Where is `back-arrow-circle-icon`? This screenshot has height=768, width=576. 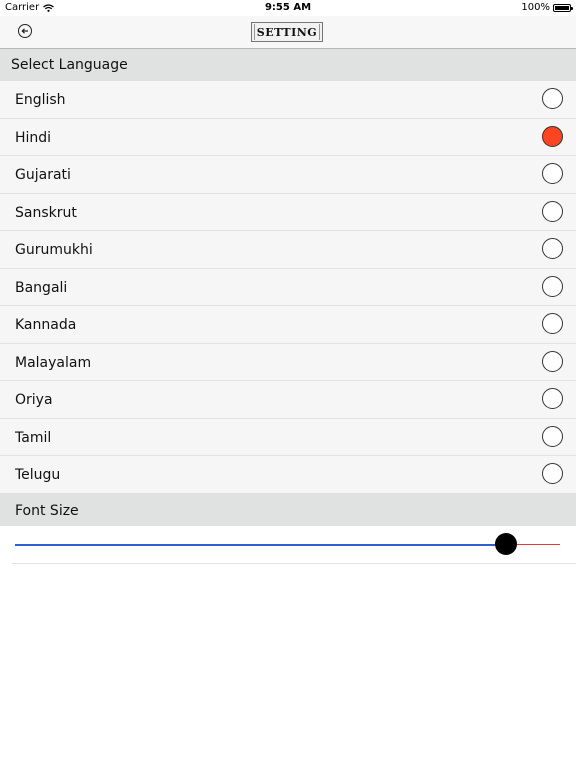 back-arrow-circle-icon is located at coordinates (25, 31).